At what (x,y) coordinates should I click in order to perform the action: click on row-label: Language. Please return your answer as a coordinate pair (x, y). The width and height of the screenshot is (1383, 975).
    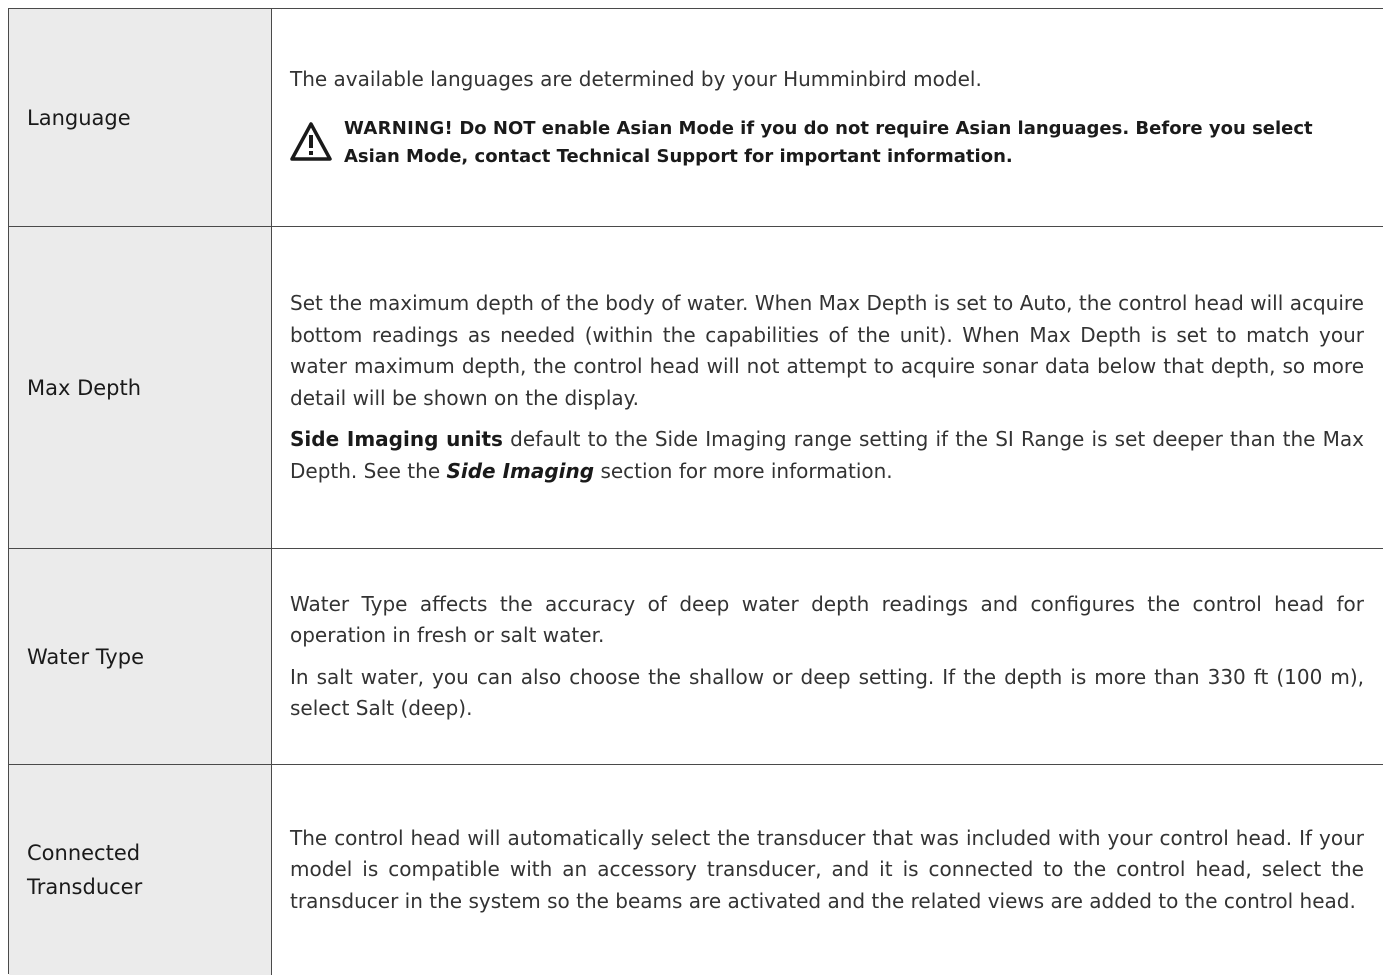
    Looking at the image, I should click on (79, 117).